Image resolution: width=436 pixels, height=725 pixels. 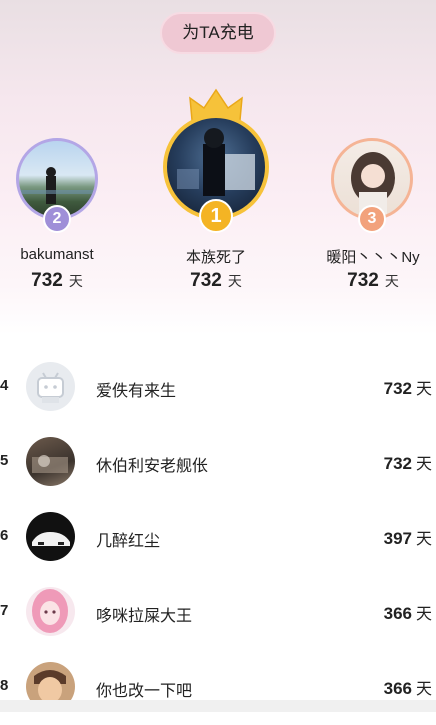 I want to click on podium-name: 本族死了, so click(x=215, y=257).